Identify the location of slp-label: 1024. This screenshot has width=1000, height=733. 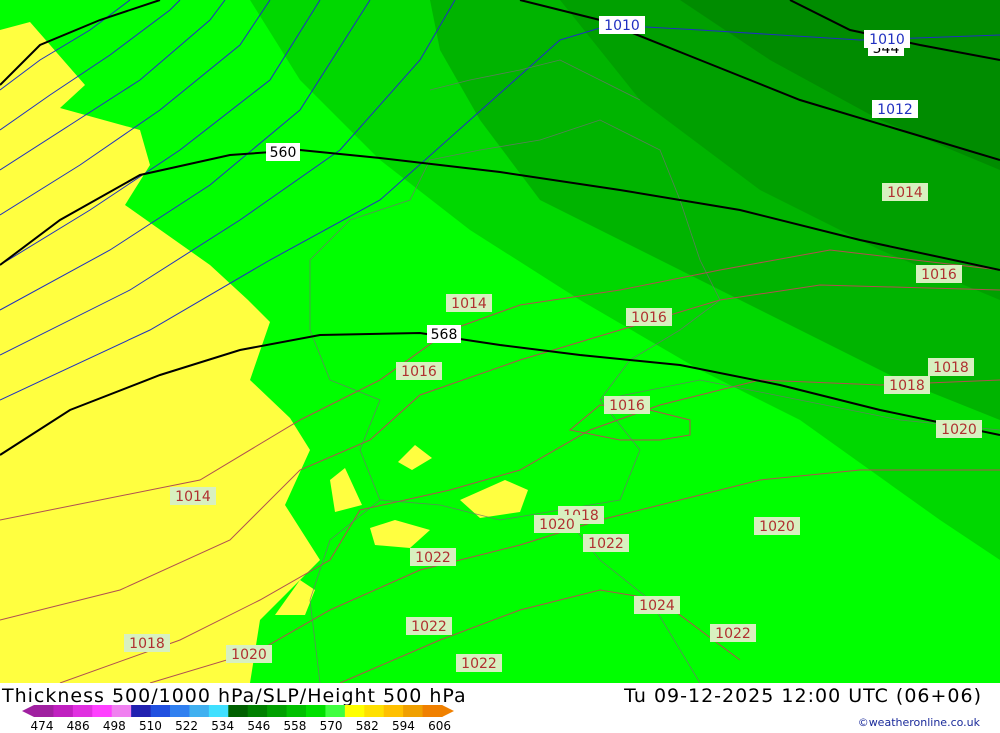
(657, 606).